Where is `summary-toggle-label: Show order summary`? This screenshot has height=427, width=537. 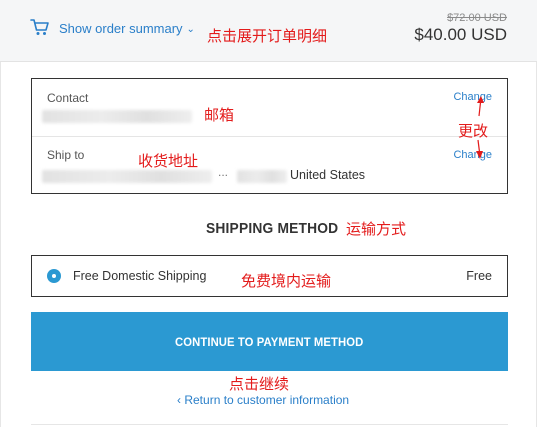 summary-toggle-label: Show order summary is located at coordinates (121, 28).